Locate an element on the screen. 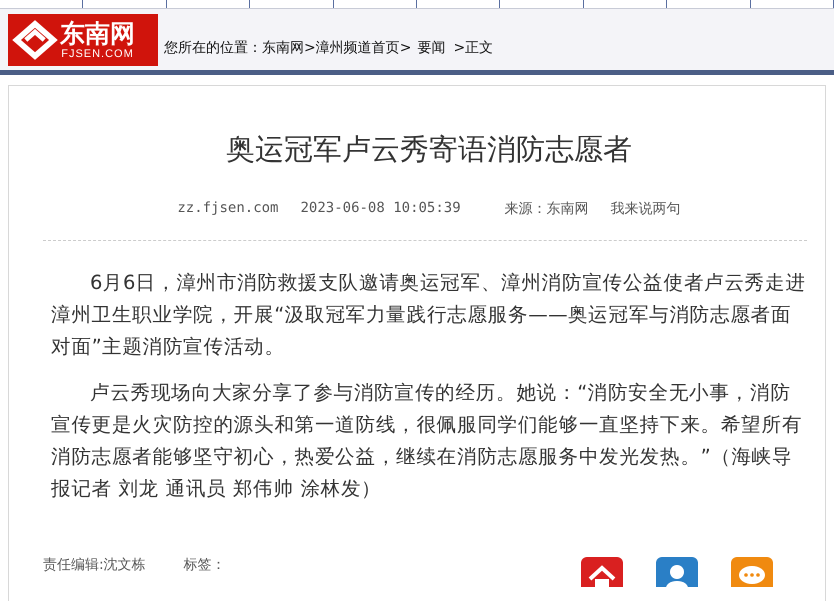 The width and height of the screenshot is (834, 601). editor-name: 责任编辑:沈文栋 is located at coordinates (94, 565).